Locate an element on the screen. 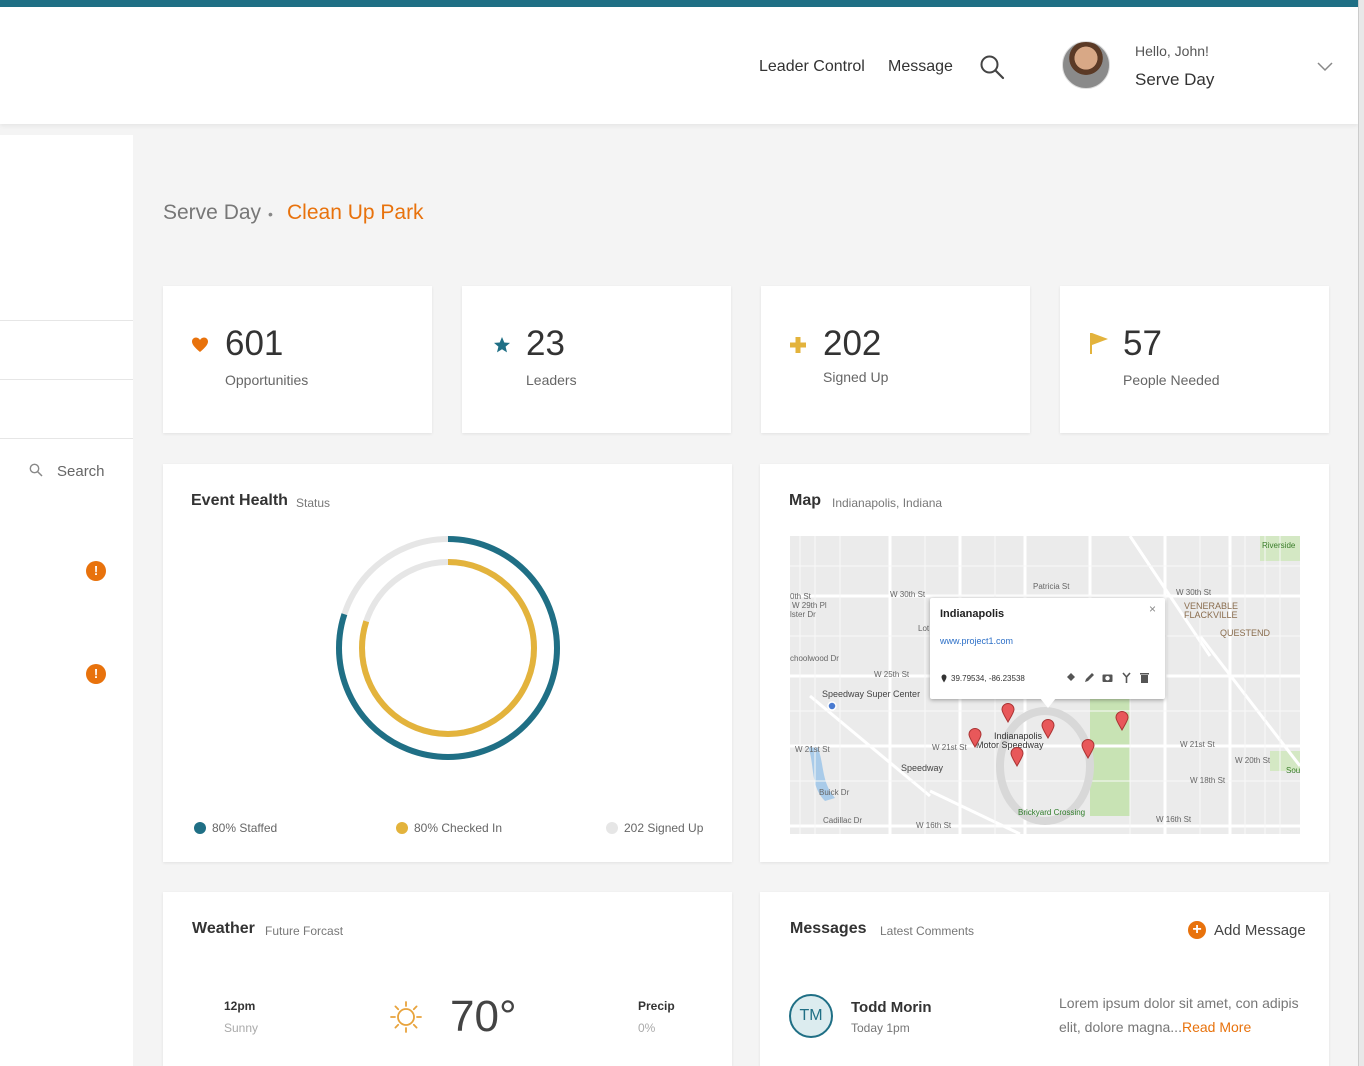  message-author: Todd Morin is located at coordinates (891, 1007).